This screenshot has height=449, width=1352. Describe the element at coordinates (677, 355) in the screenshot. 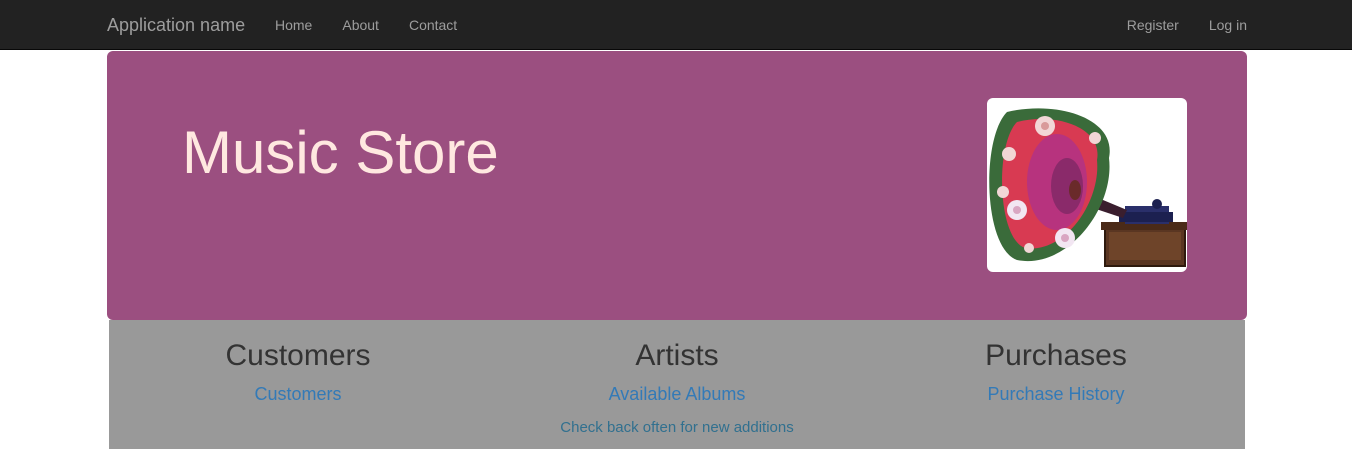

I see `artists-heading: Artists` at that location.